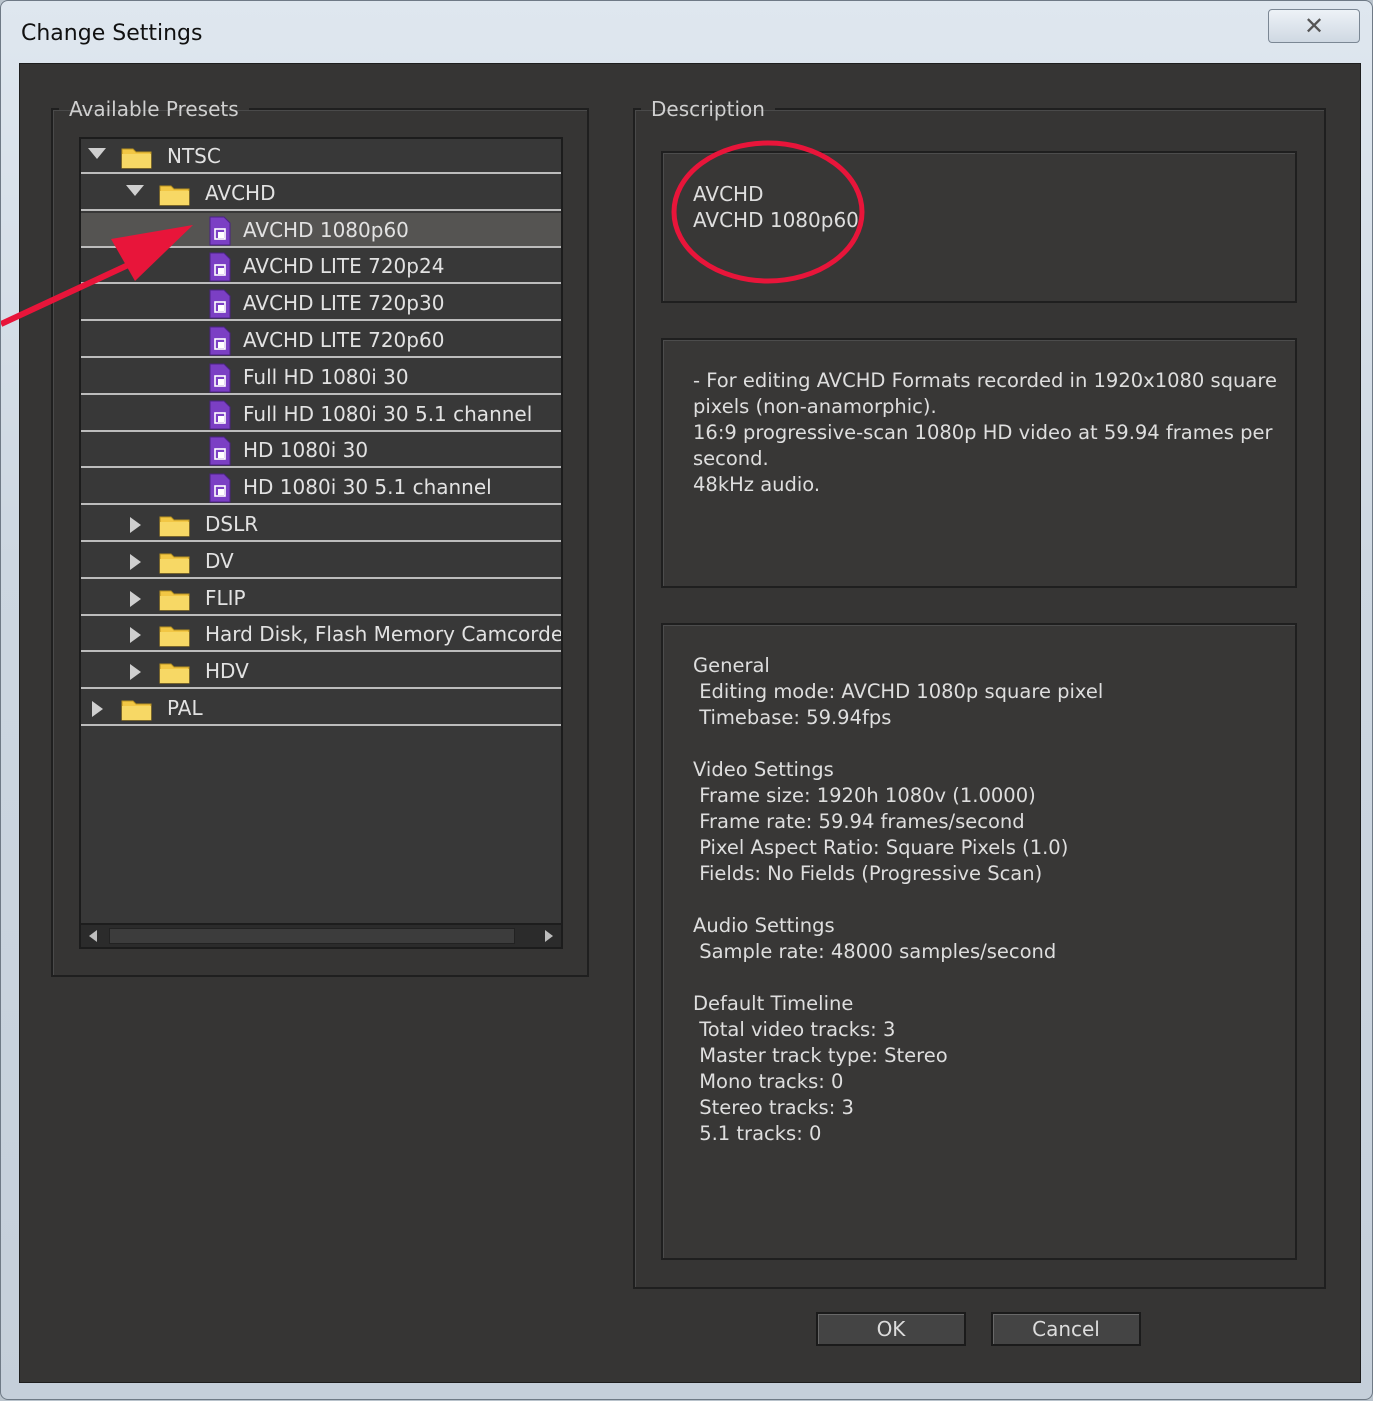 The height and width of the screenshot is (1401, 1373). I want to click on preset-category: AVCHD, so click(728, 194).